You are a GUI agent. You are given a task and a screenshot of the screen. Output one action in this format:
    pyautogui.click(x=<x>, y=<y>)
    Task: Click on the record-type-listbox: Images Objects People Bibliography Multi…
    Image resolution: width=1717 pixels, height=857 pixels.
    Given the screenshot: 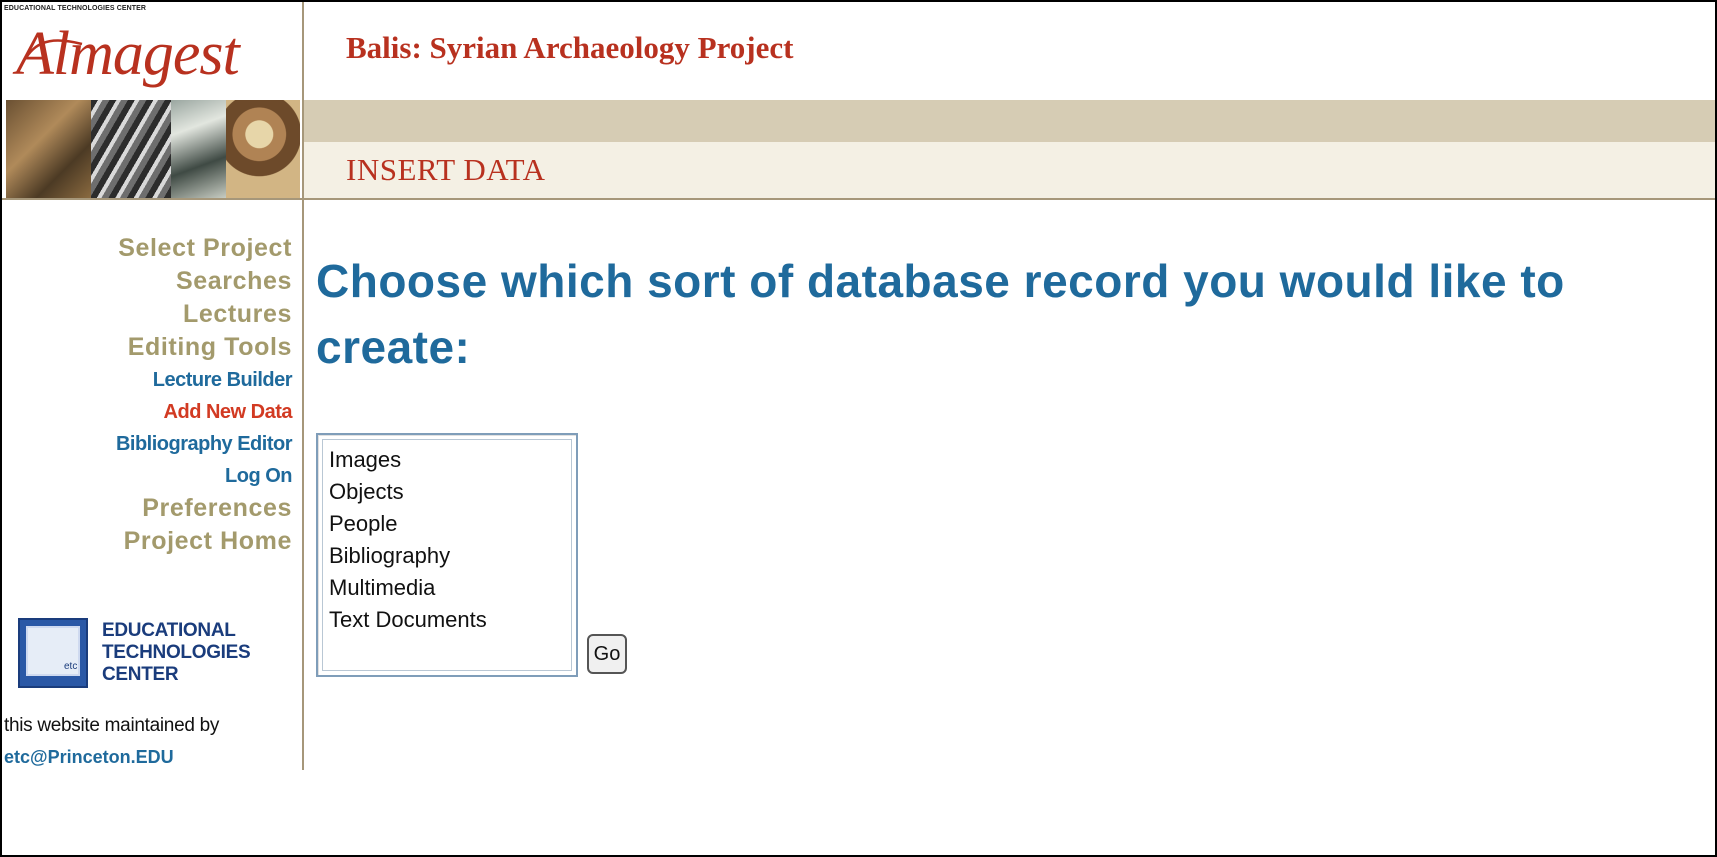 What is the action you would take?
    pyautogui.click(x=447, y=555)
    